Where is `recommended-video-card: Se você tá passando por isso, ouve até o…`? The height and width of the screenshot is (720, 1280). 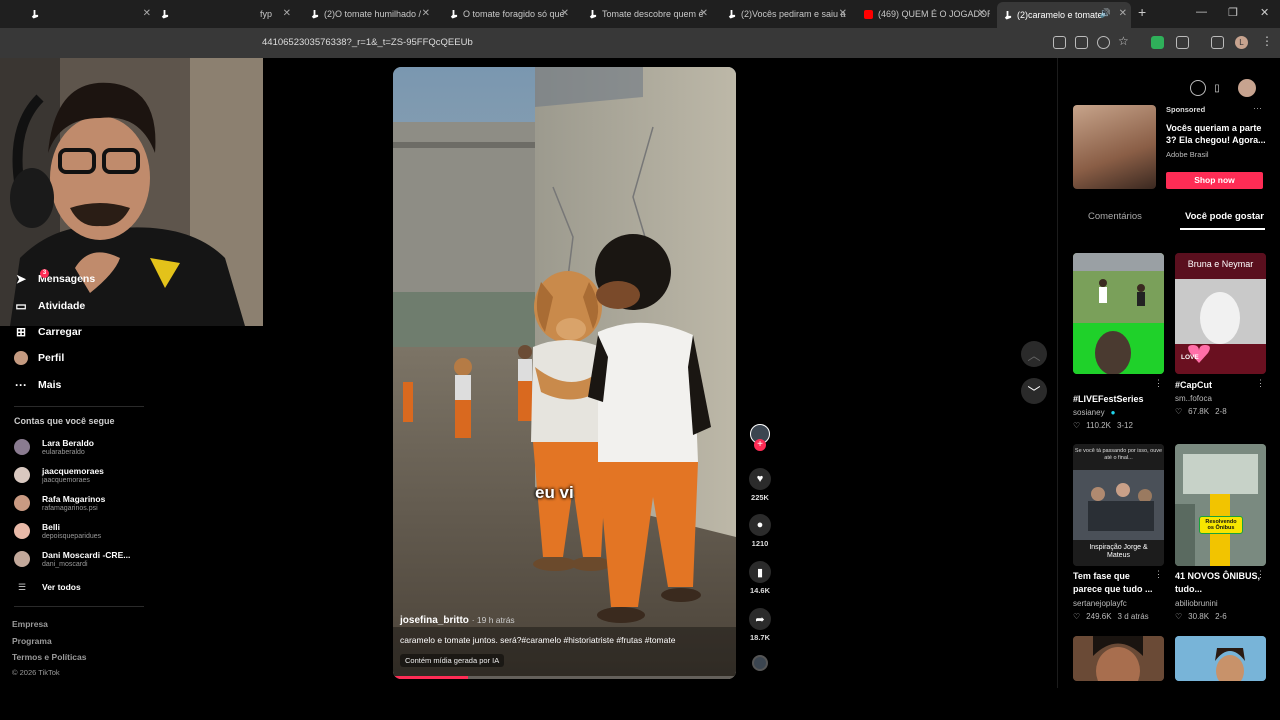
recommended-video-card: Se você tá passando por isso, ouve até o… is located at coordinates (1118, 505).